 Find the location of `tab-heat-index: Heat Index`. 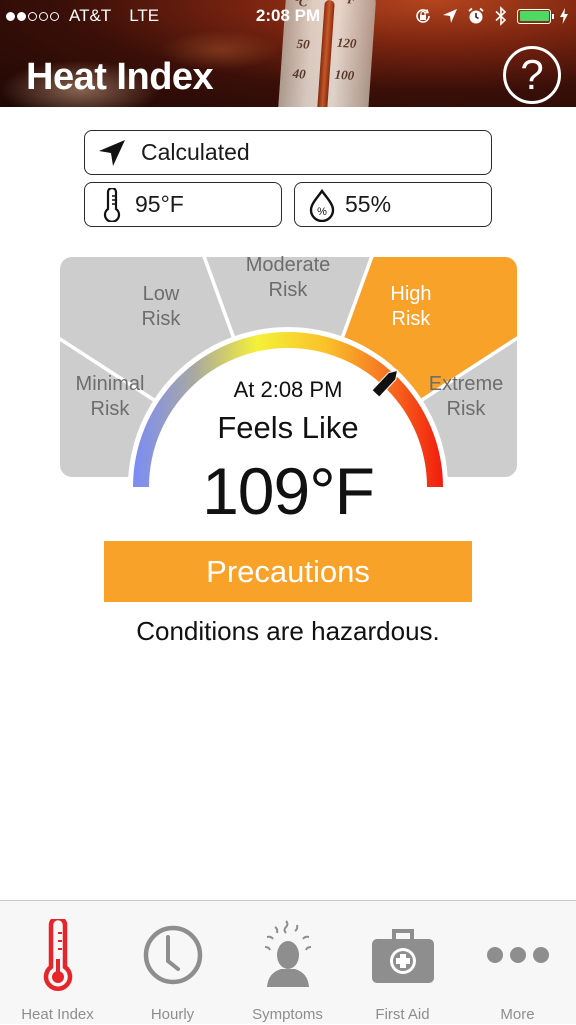

tab-heat-index: Heat Index is located at coordinates (57, 963).